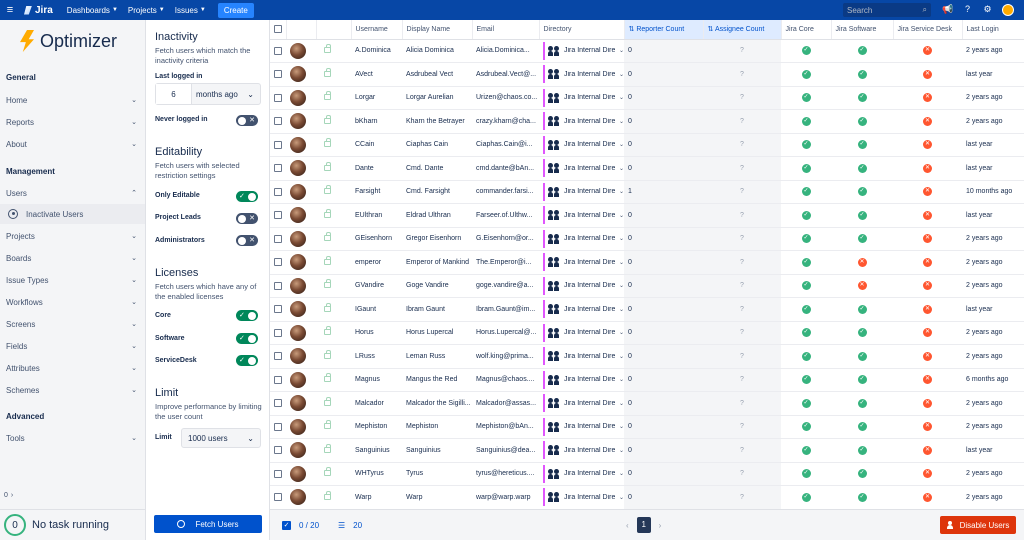 The image size is (1024, 540). I want to click on last-login-header: Last Login, so click(993, 30).